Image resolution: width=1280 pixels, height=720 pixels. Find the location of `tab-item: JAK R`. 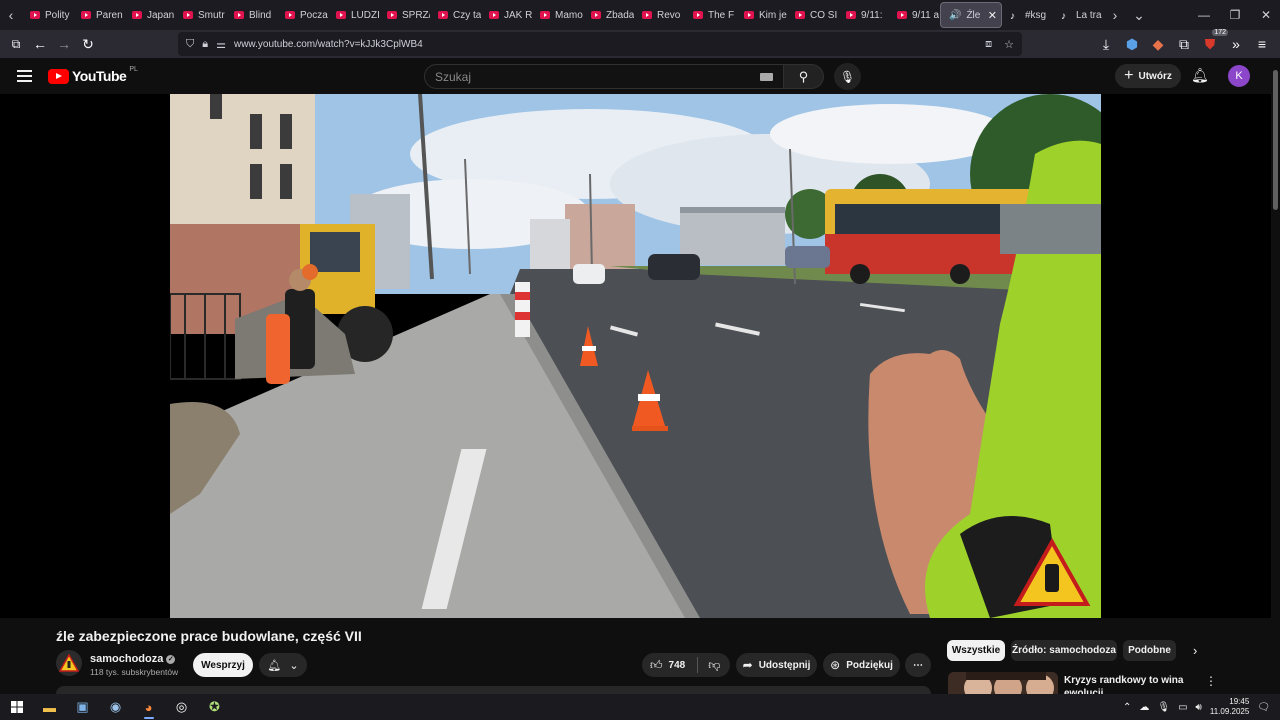

tab-item: JAK R is located at coordinates (506, 15).